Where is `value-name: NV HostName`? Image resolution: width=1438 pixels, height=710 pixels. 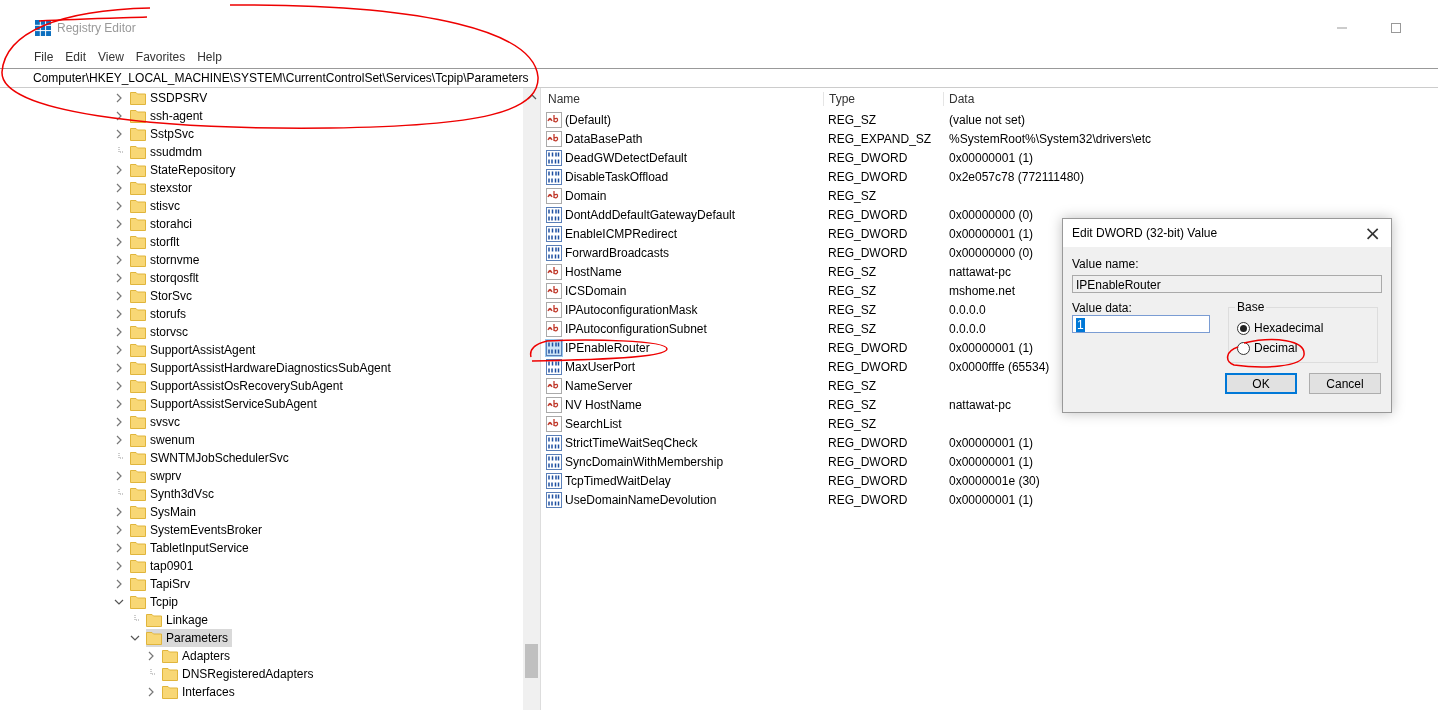 value-name: NV HostName is located at coordinates (603, 404).